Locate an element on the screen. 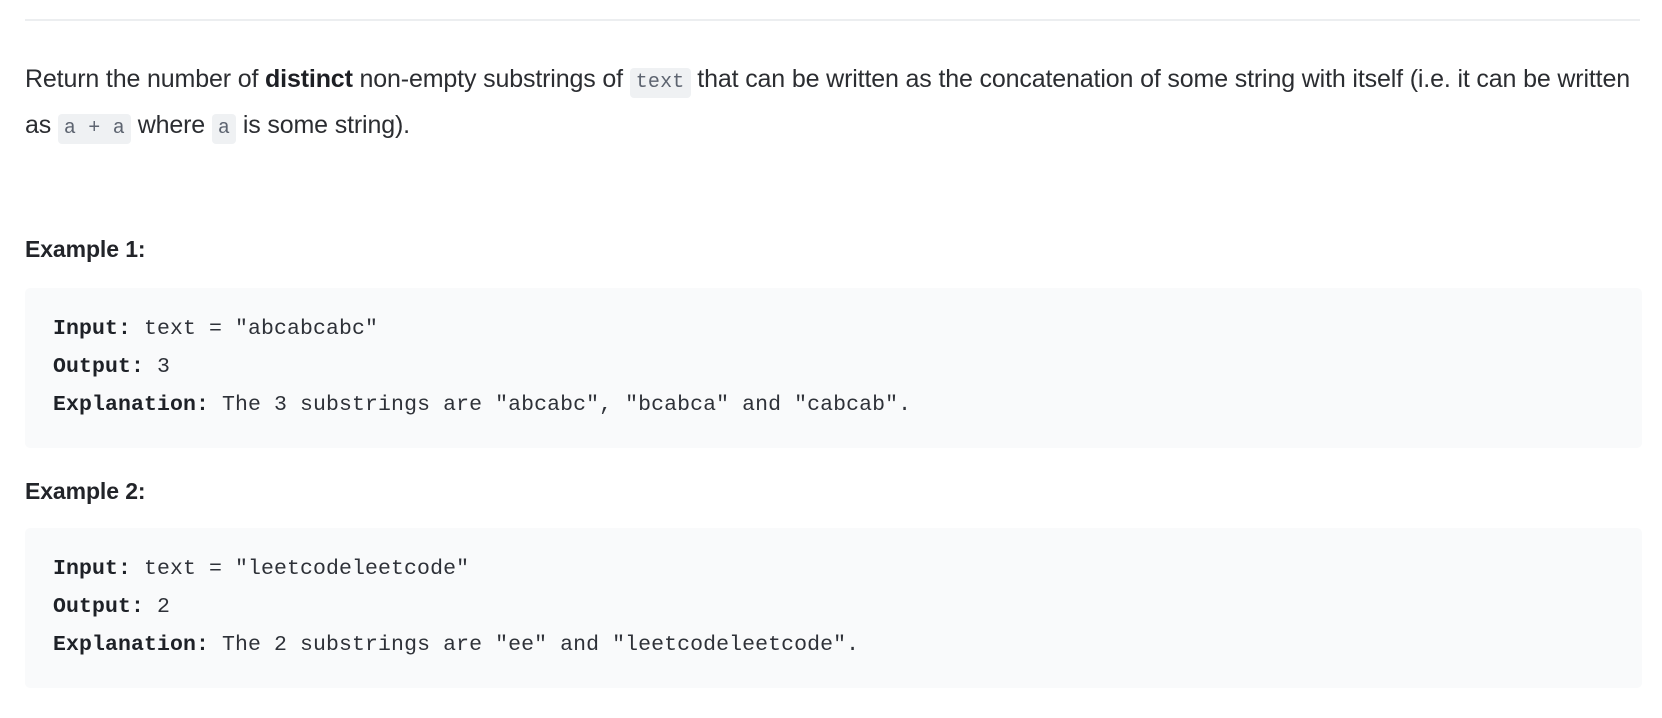 The height and width of the screenshot is (718, 1662). top-divider is located at coordinates (832, 20).